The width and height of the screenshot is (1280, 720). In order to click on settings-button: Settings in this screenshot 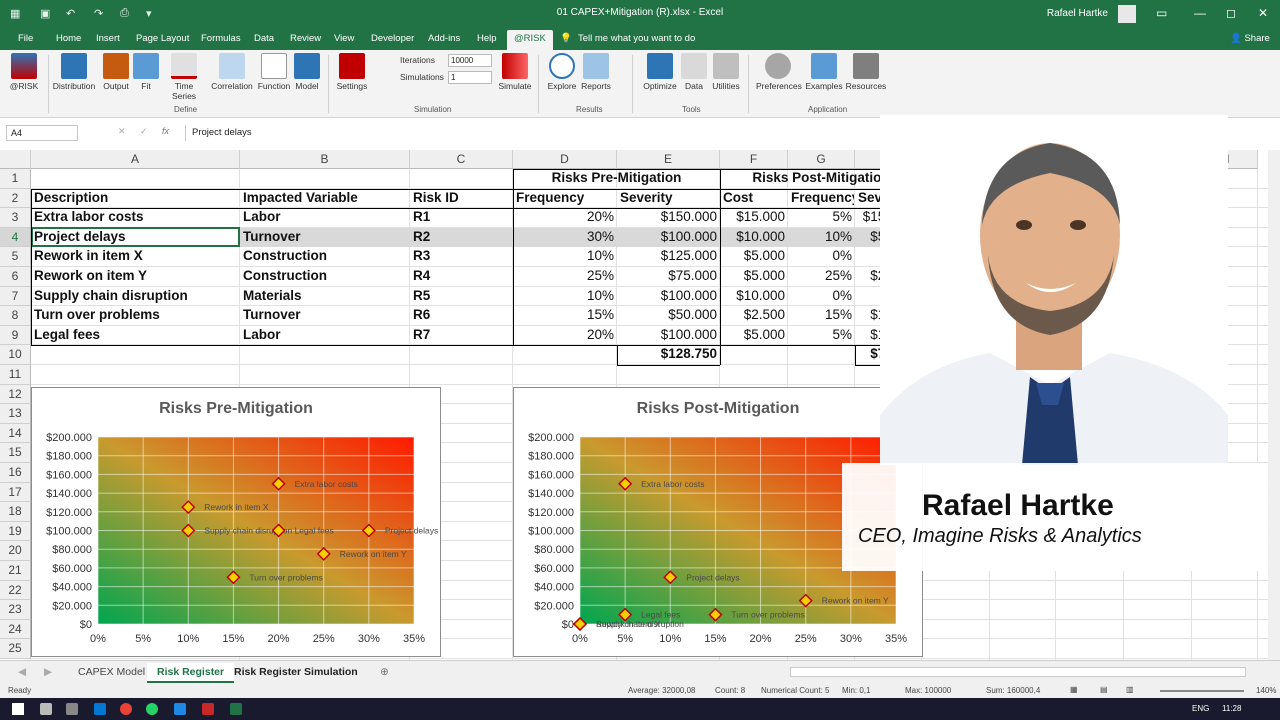, I will do `click(352, 72)`.